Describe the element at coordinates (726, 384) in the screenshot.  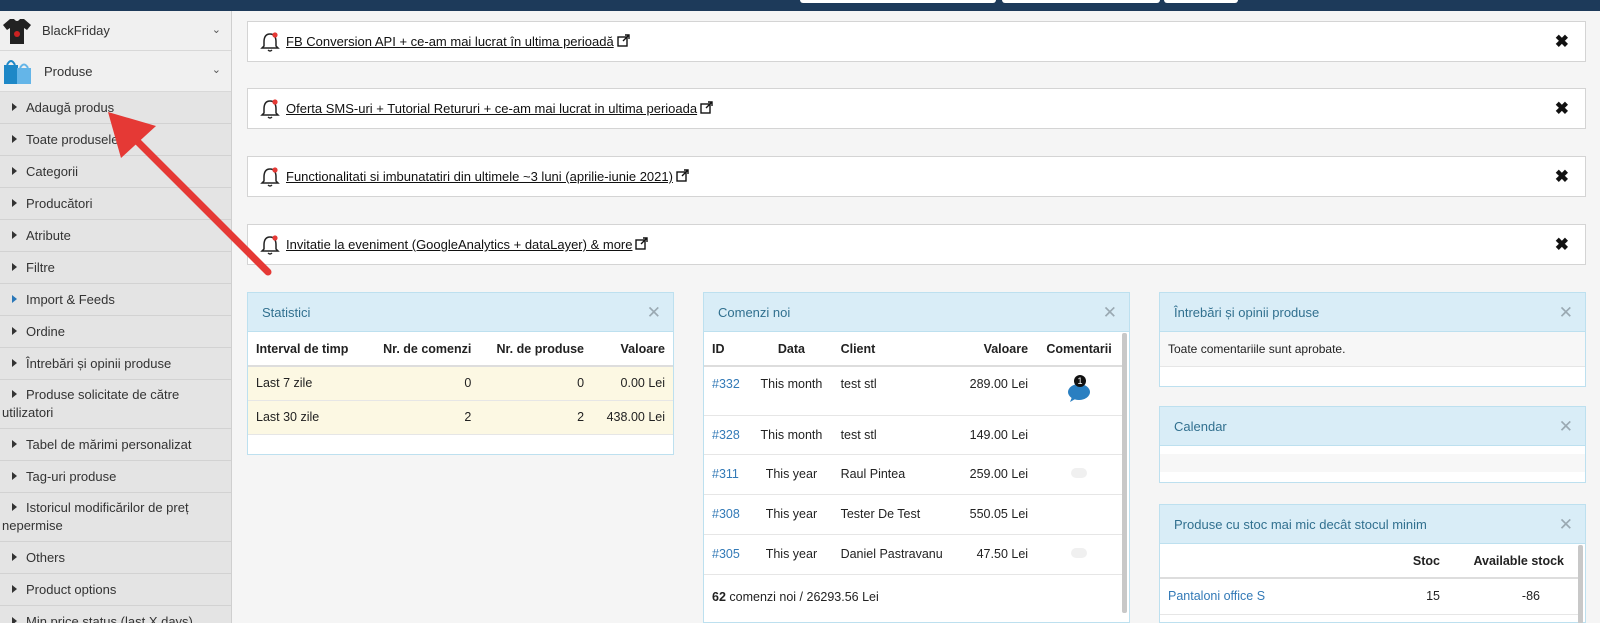
I see `order-link: #332` at that location.